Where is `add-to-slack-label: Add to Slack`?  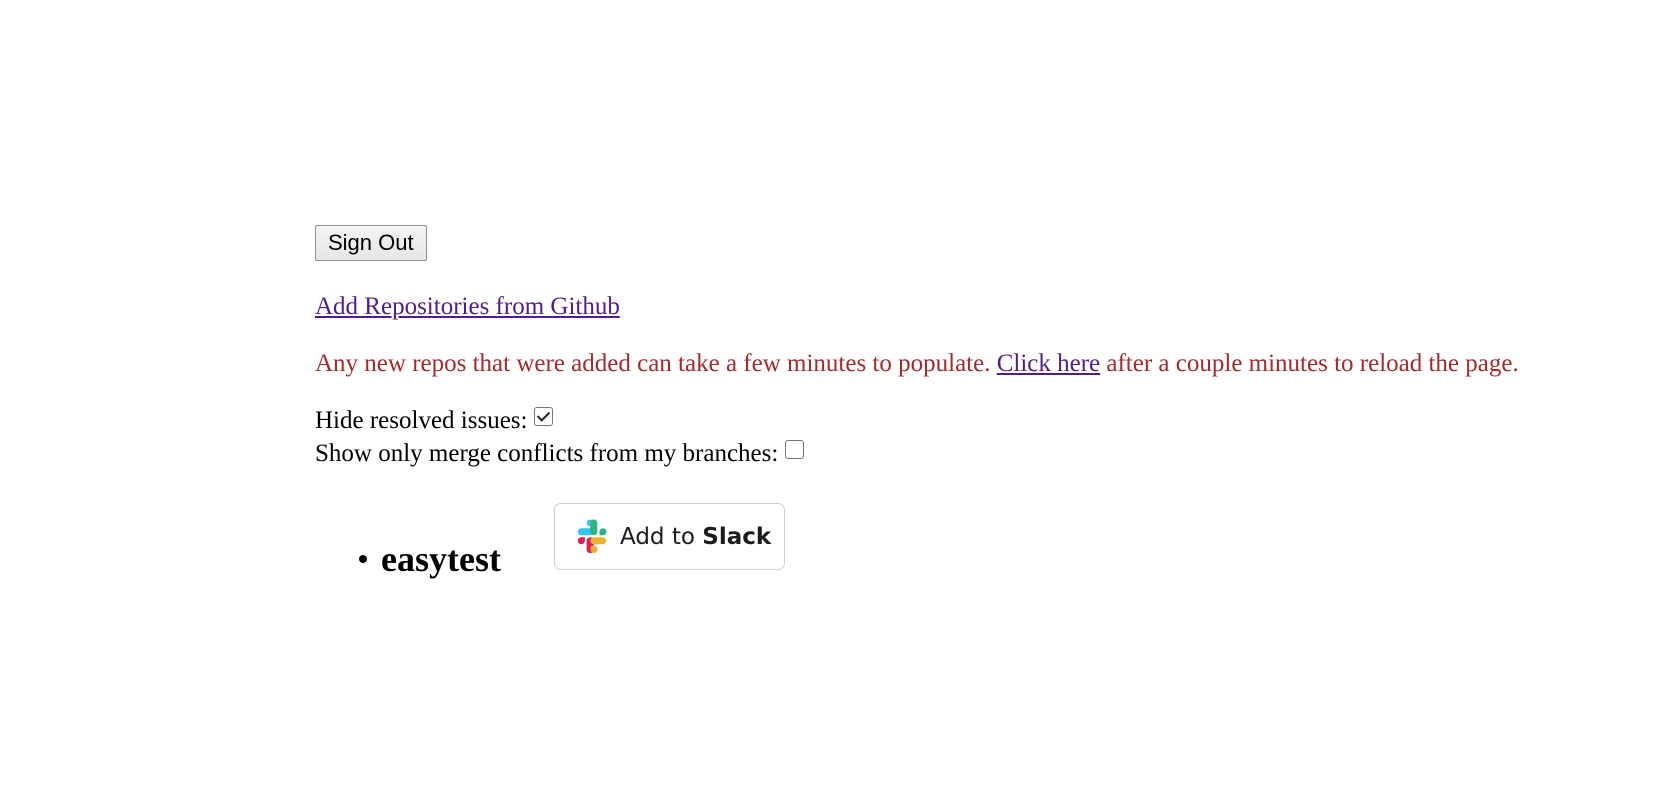 add-to-slack-label: Add to Slack is located at coordinates (695, 537).